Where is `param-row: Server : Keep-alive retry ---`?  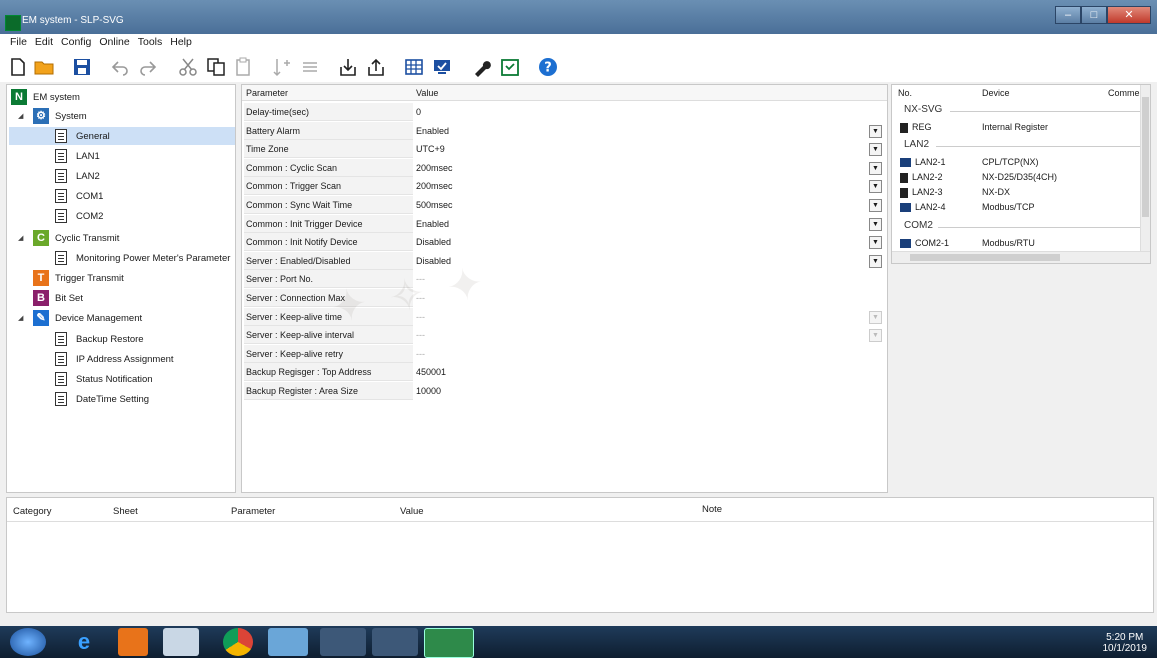
param-row: Server : Keep-alive retry --- is located at coordinates (565, 354).